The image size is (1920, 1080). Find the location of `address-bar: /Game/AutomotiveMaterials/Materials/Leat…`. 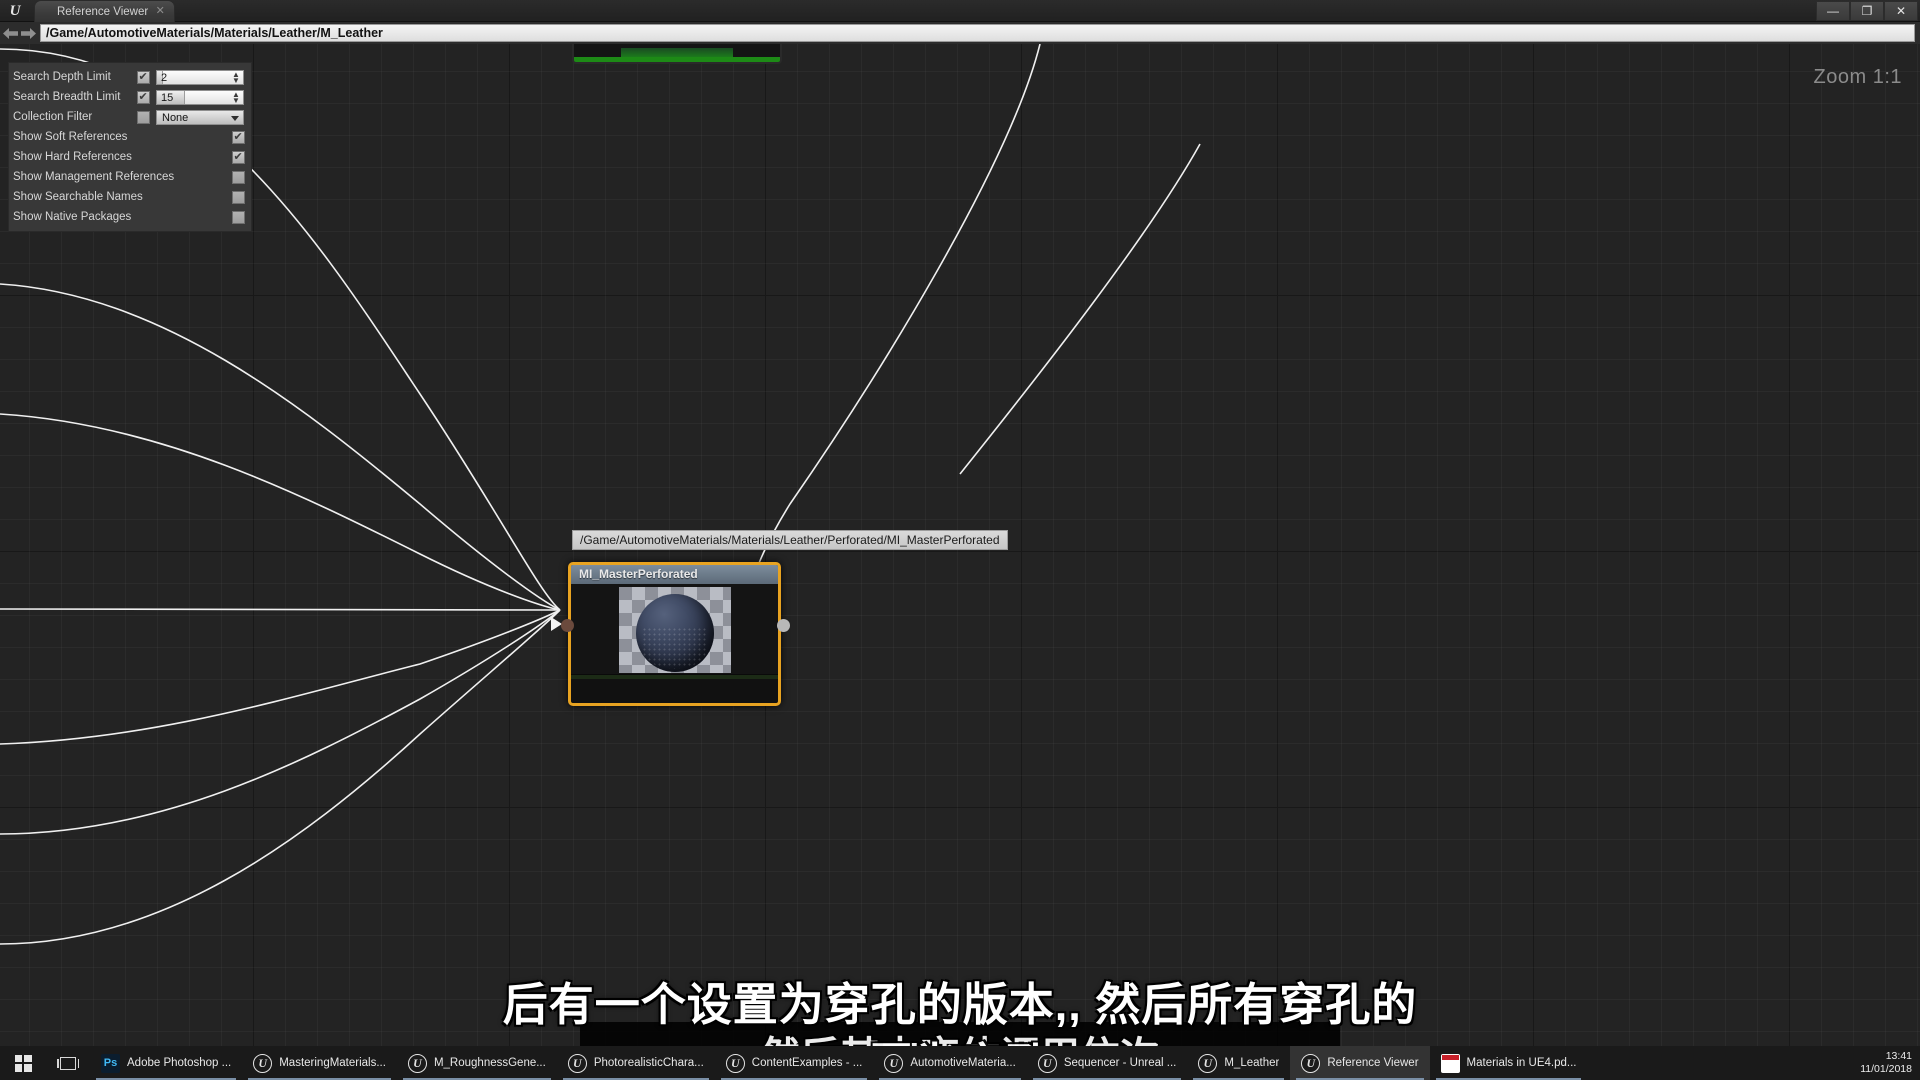

address-bar: /Game/AutomotiveMaterials/Materials/Leat… is located at coordinates (960, 33).